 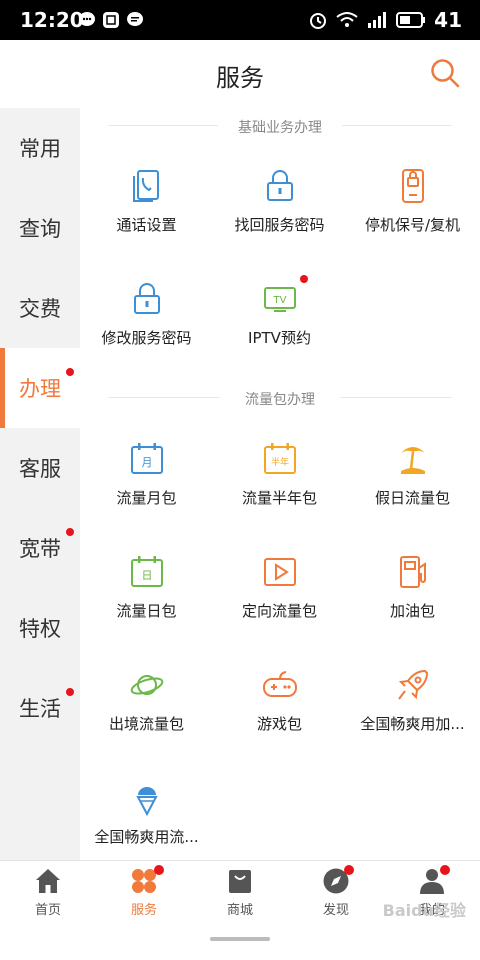 What do you see at coordinates (279, 205) in the screenshot?
I see `grid-item-recover-password: 找回服务密码` at bounding box center [279, 205].